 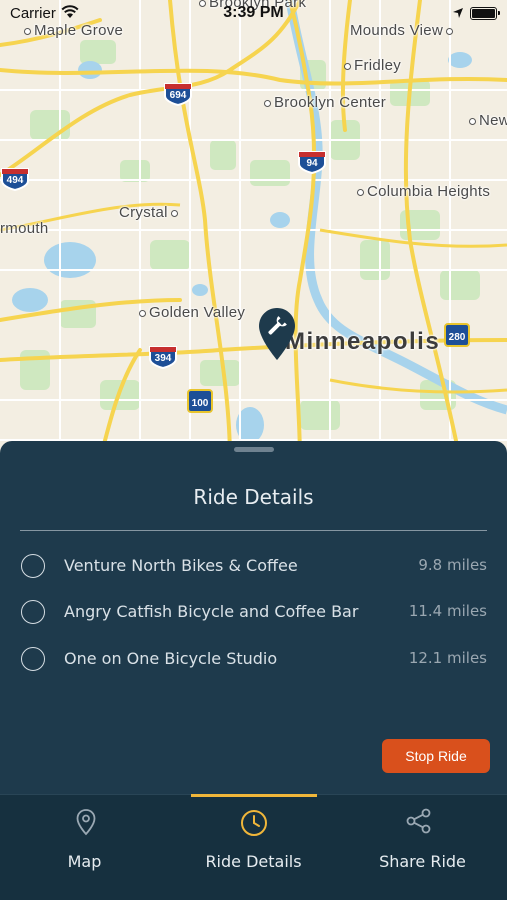 I want to click on tab-bar: Map Ride Details Share Ride, so click(x=253, y=847).